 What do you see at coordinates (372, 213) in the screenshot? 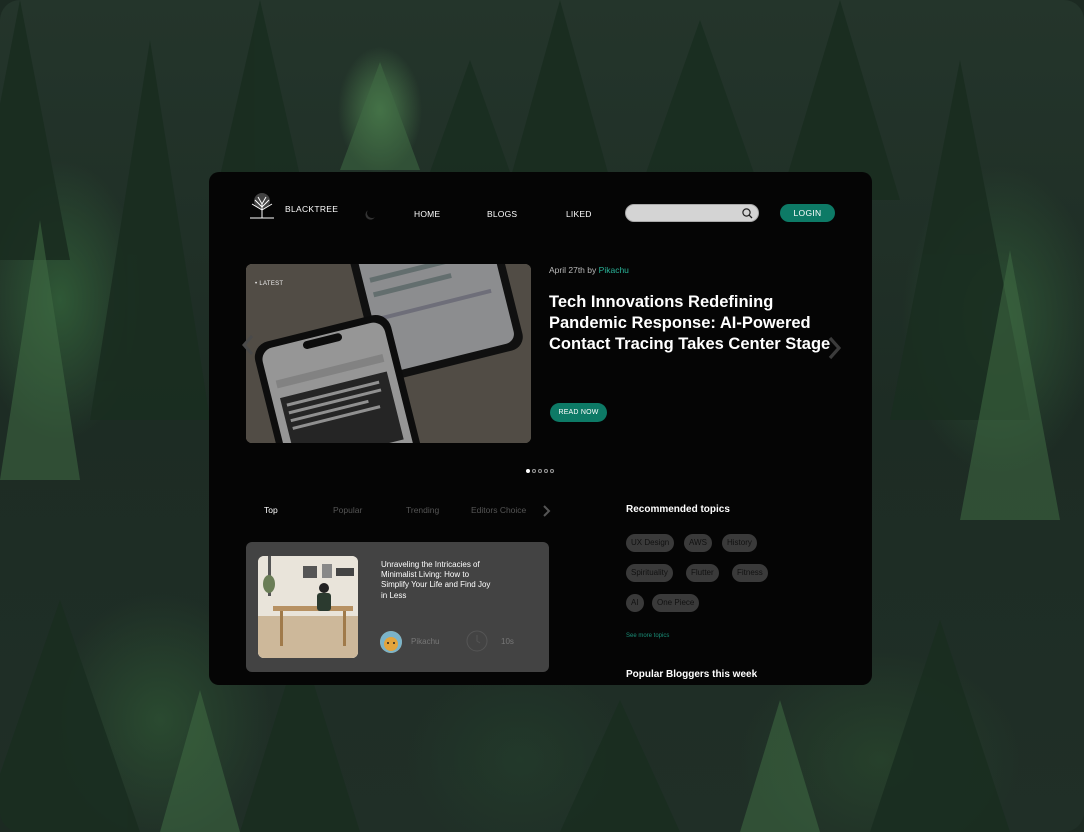
I see `moon-icon` at bounding box center [372, 213].